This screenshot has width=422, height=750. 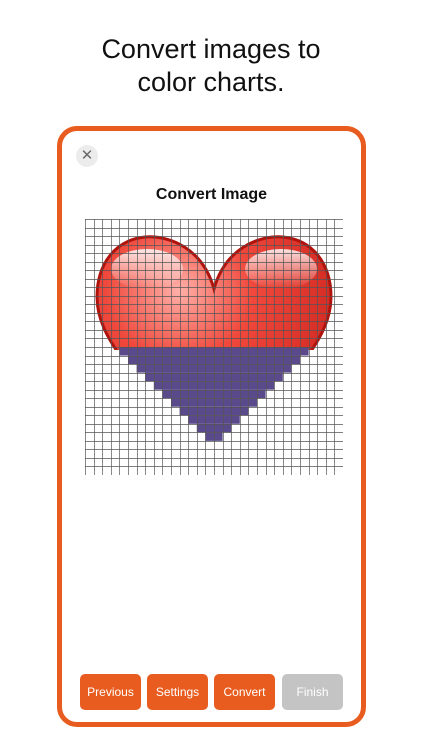 What do you see at coordinates (212, 692) in the screenshot?
I see `action-buttons: Previous Settings Convert Finish` at bounding box center [212, 692].